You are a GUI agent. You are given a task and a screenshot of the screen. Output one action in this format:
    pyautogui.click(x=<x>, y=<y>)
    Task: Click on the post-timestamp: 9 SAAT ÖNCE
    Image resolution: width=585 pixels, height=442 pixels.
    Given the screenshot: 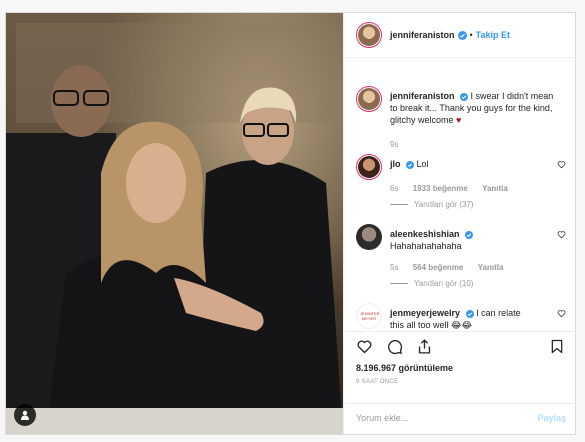 What is the action you would take?
    pyautogui.click(x=377, y=382)
    